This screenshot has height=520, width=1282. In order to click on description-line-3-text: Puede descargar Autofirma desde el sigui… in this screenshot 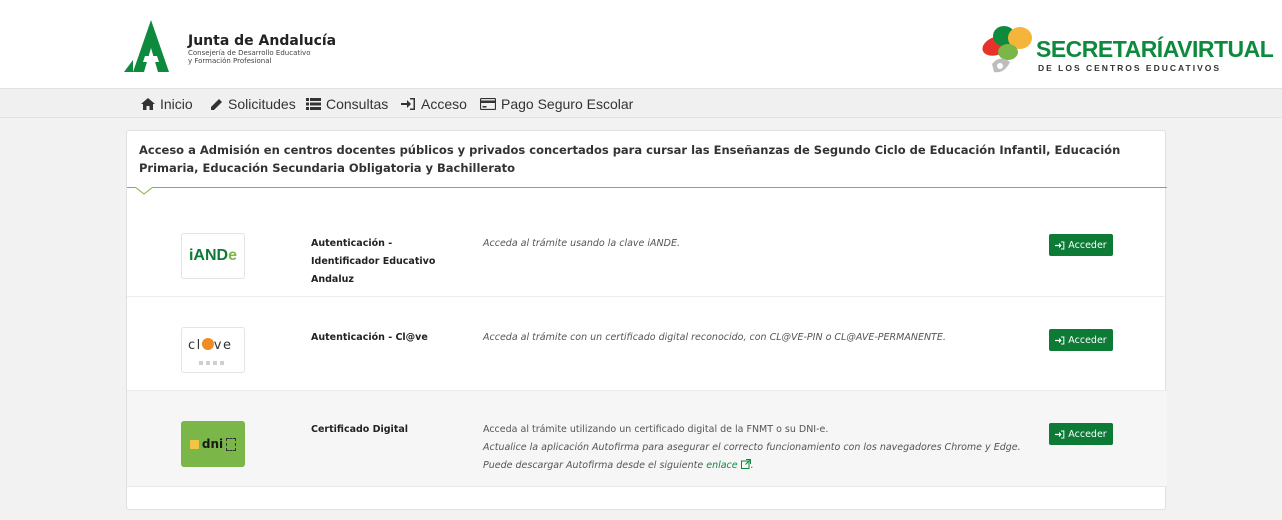, I will do `click(593, 465)`.